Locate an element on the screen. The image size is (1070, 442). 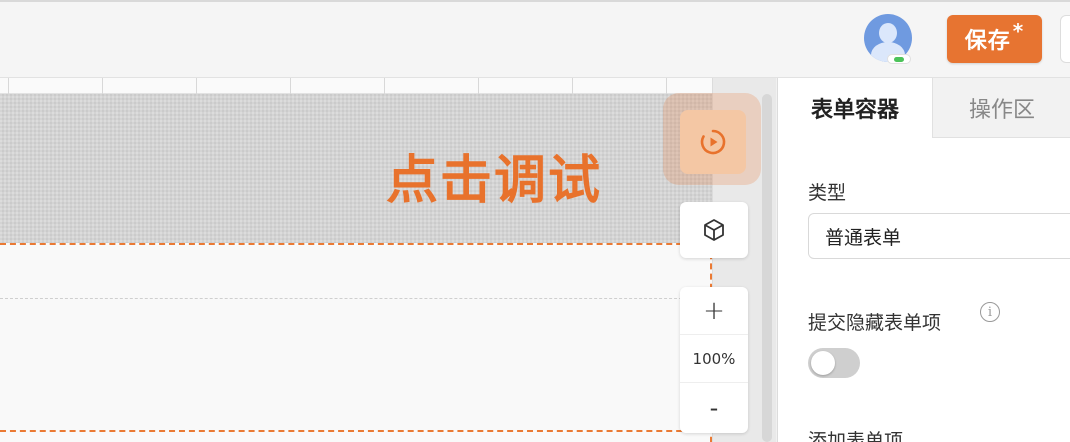
online-status-badge is located at coordinates (899, 59).